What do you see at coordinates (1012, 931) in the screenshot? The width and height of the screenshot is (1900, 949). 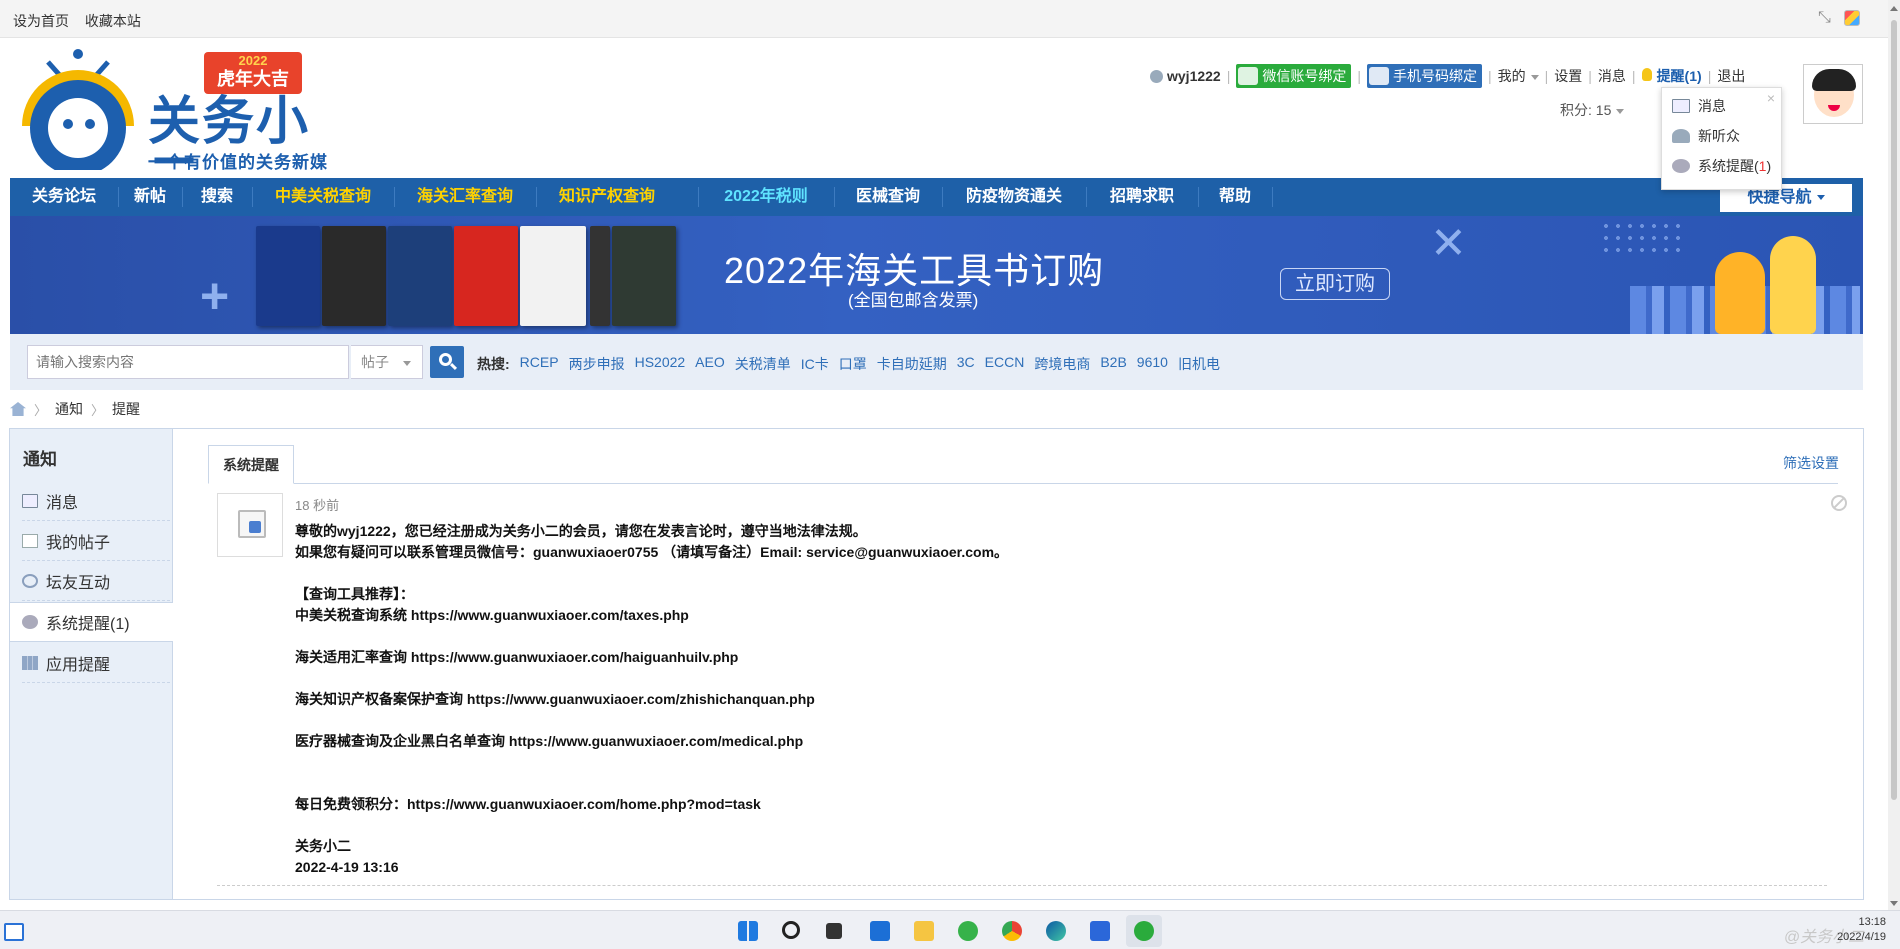 I see `chrome-icon` at bounding box center [1012, 931].